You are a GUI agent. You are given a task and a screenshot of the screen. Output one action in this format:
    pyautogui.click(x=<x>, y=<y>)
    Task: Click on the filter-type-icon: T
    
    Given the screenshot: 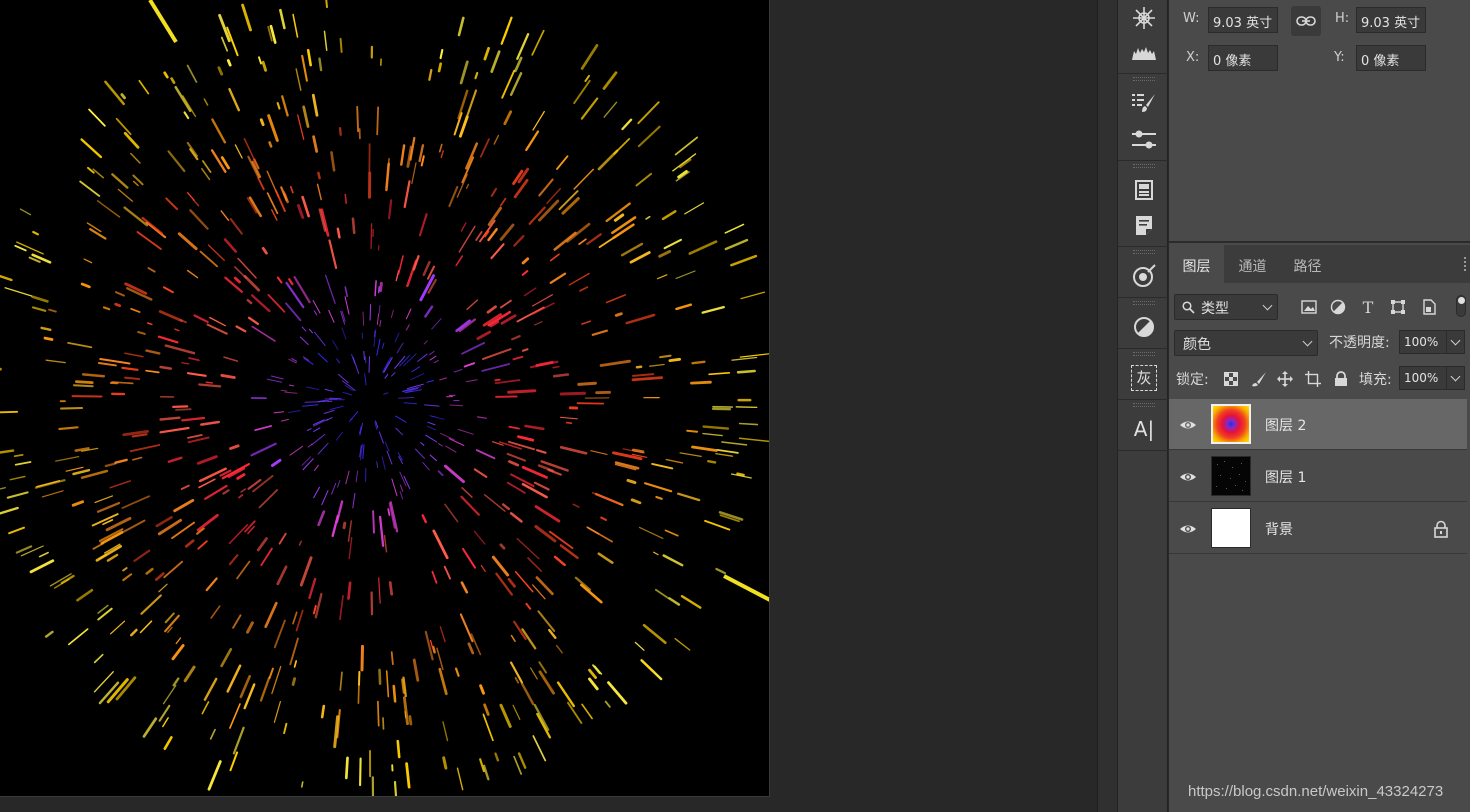 What is the action you would take?
    pyautogui.click(x=1368, y=307)
    